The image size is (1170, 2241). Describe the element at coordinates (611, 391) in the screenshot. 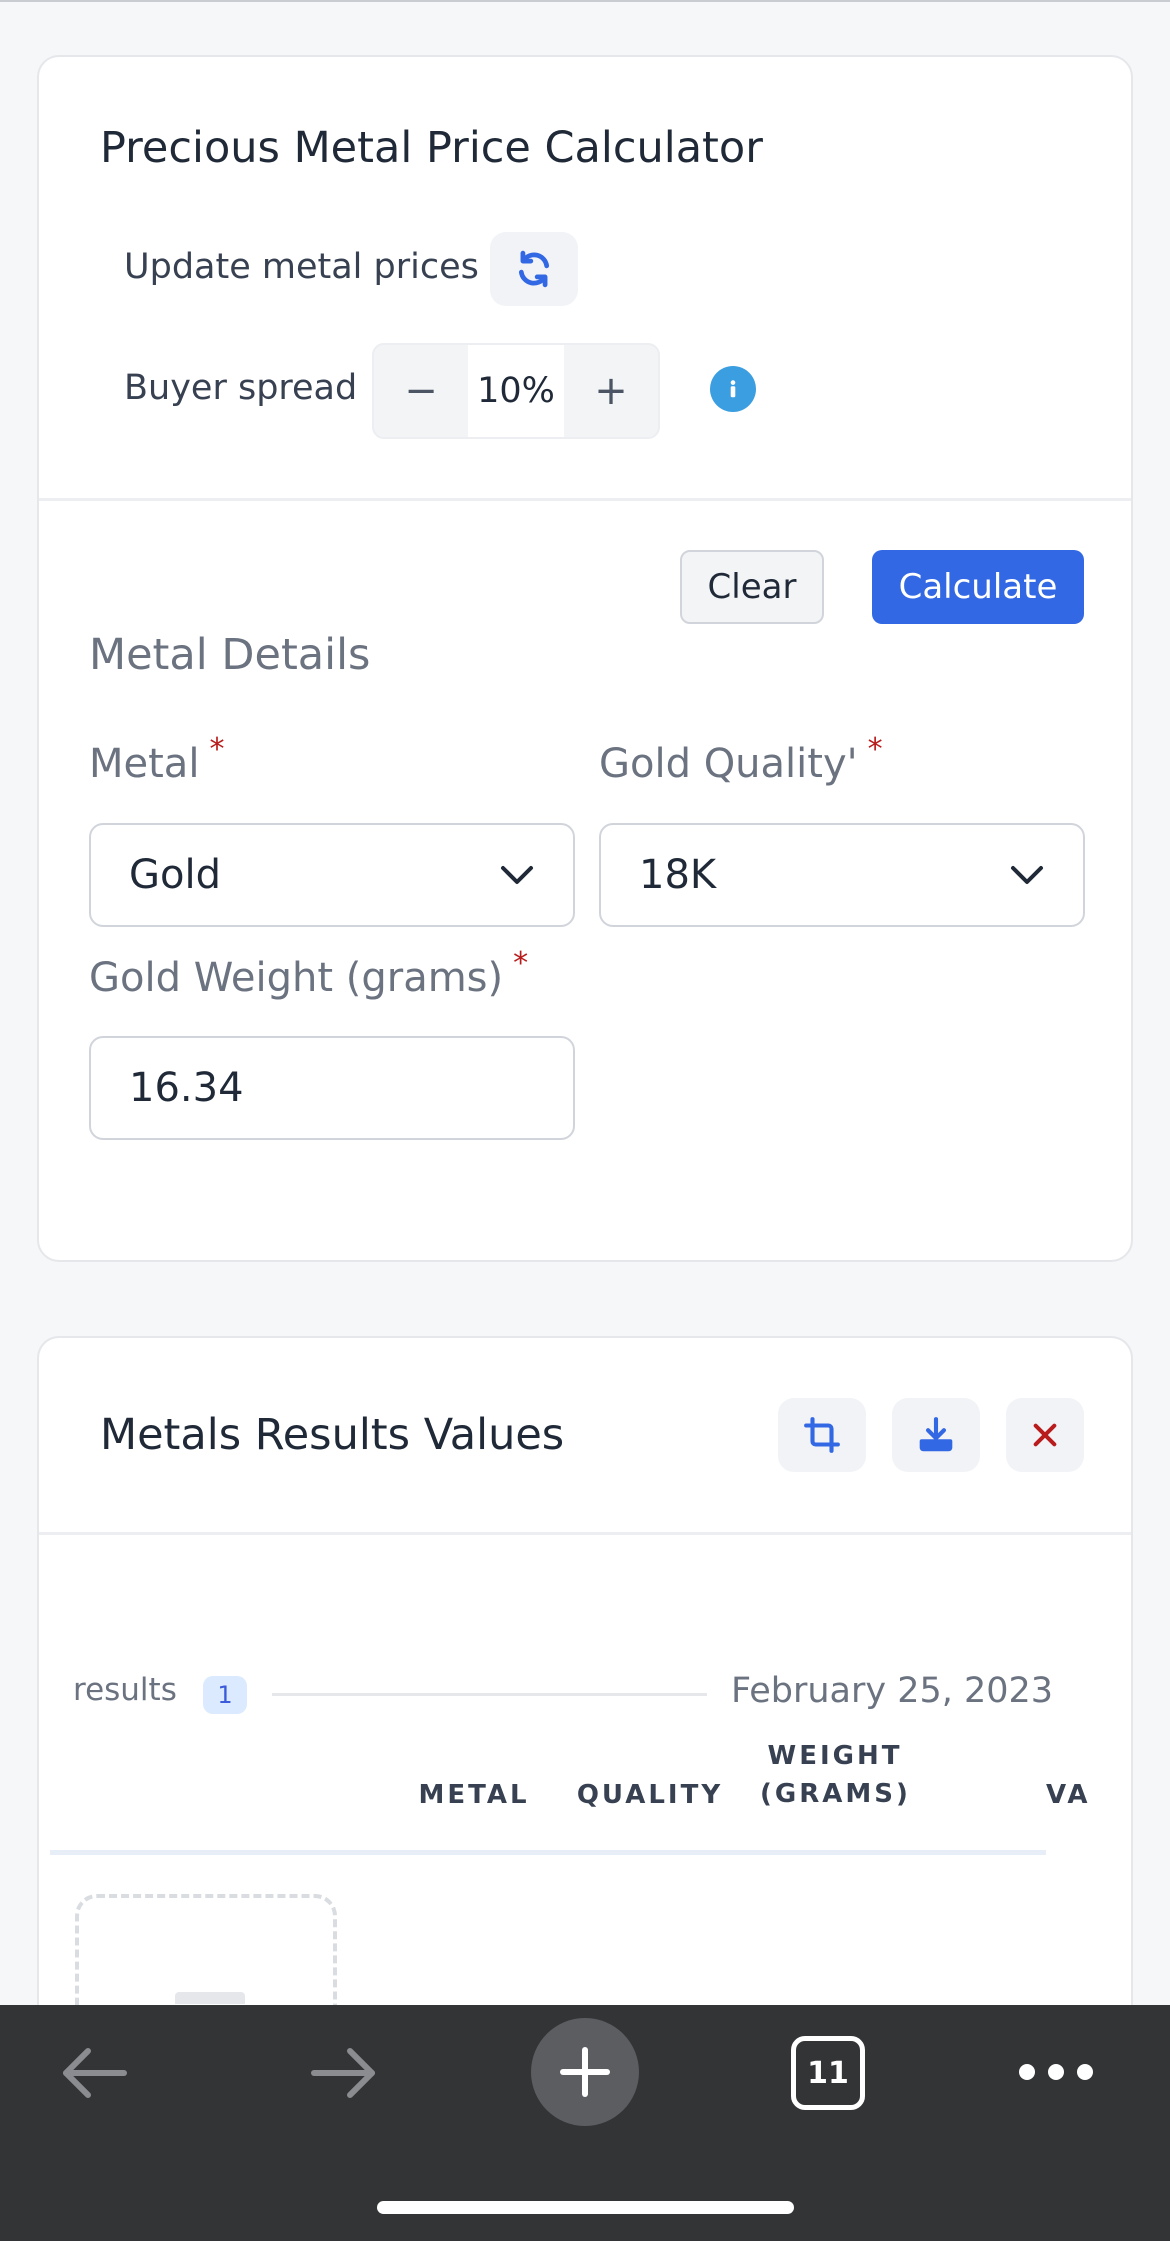

I see `spread-increment-button: +` at that location.